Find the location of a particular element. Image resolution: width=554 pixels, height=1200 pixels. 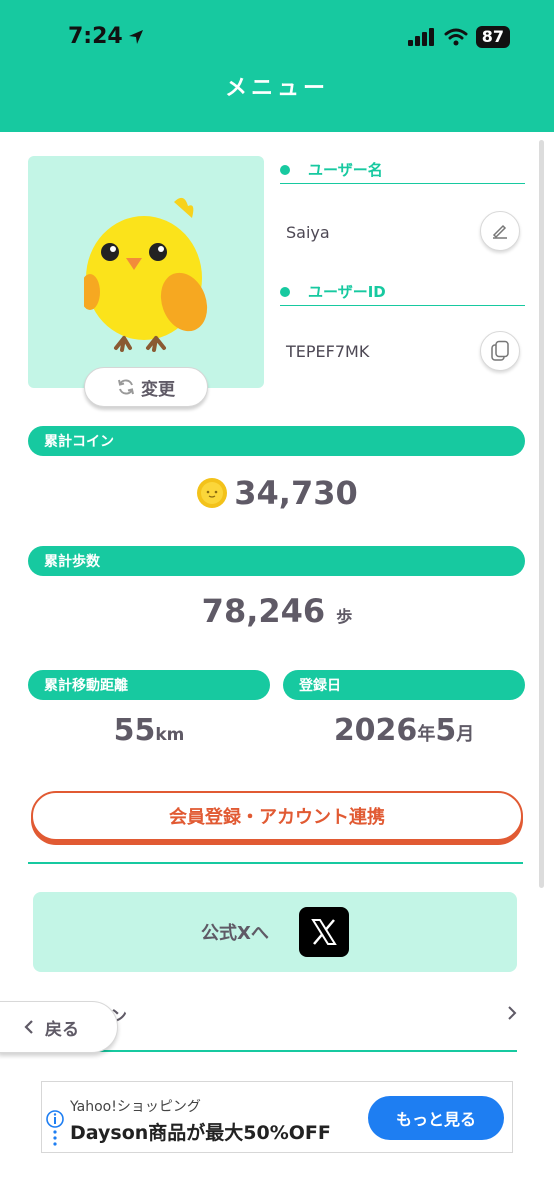

pencil-icon is located at coordinates (499, 231).